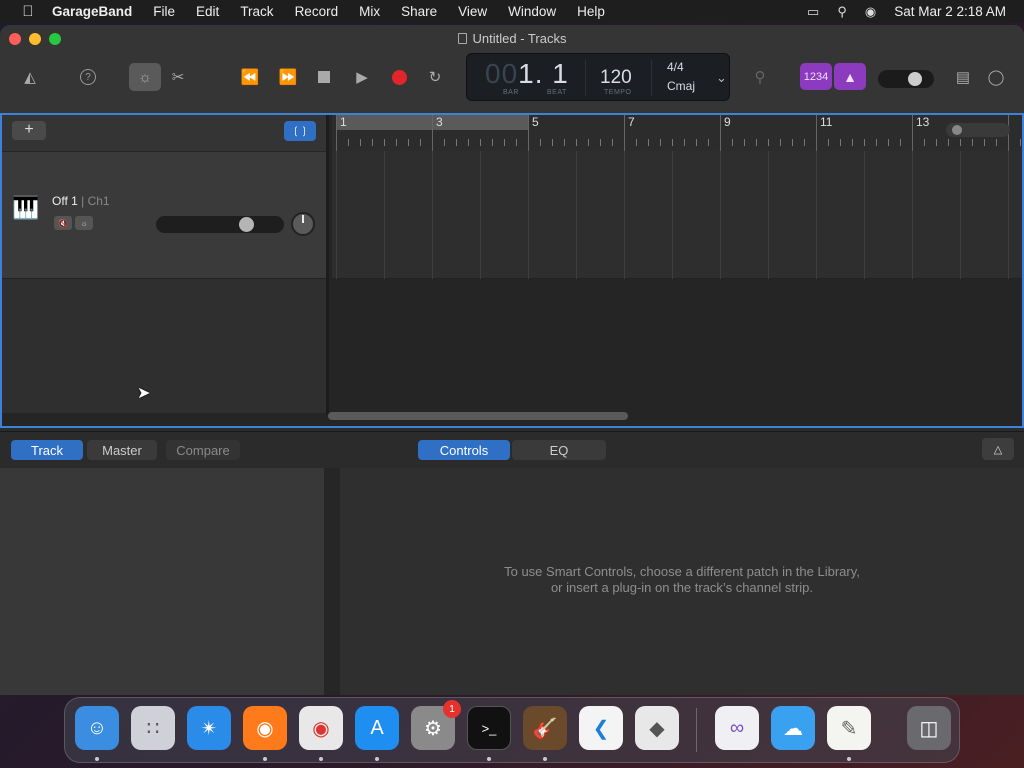 Image resolution: width=1024 pixels, height=768 pixels. What do you see at coordinates (559, 450) in the screenshot?
I see `tab-eq: EQ` at bounding box center [559, 450].